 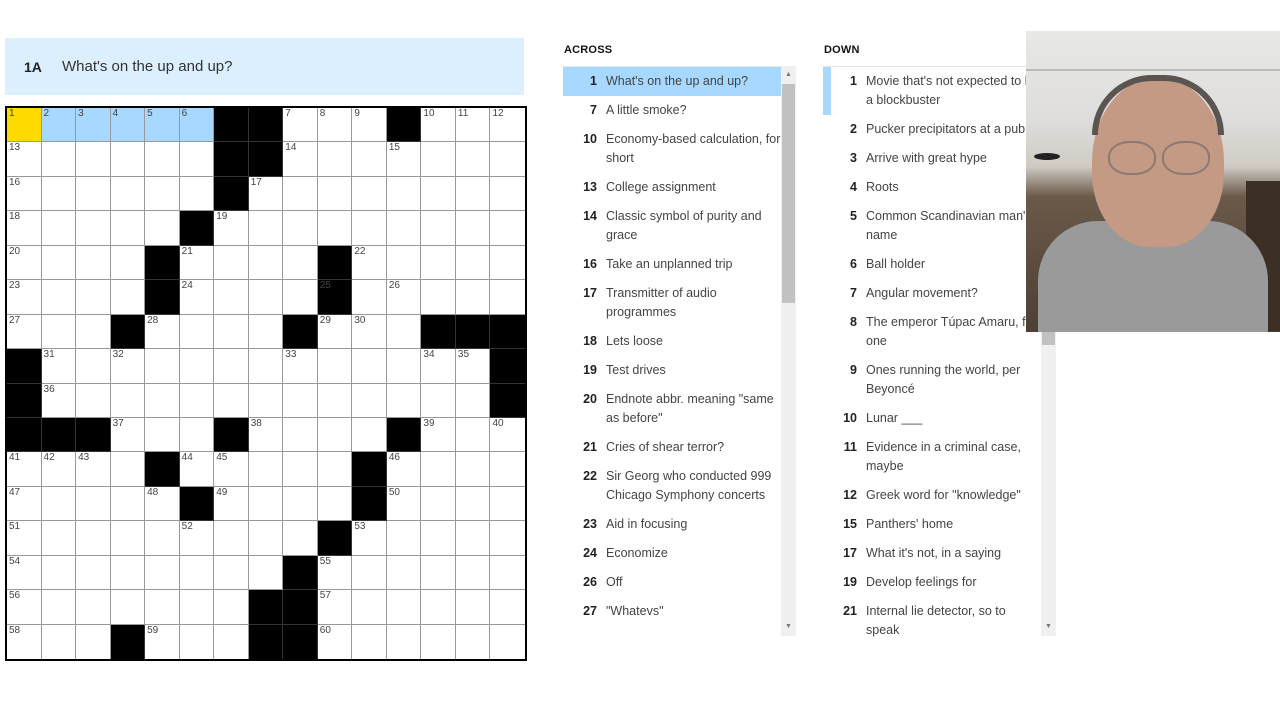 I want to click on grid-cell: 2, so click(x=59, y=125).